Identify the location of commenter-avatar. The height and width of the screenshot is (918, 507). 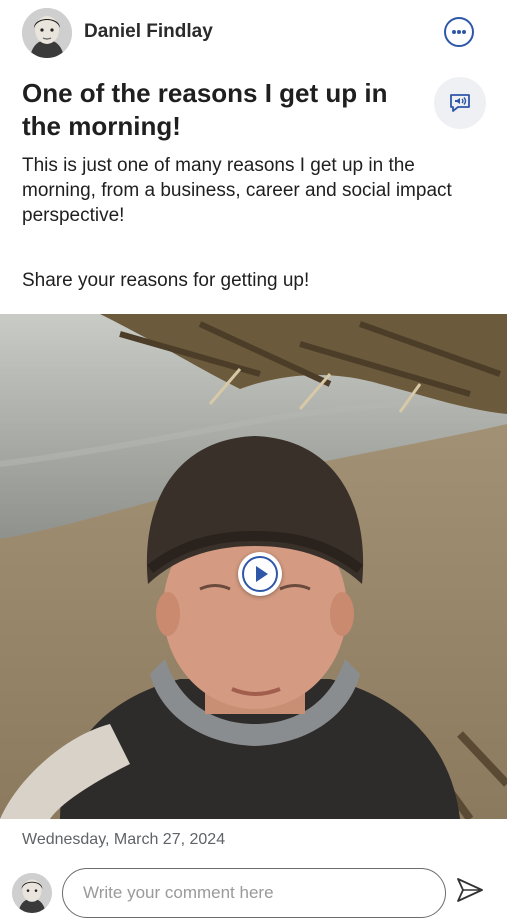
(32, 893).